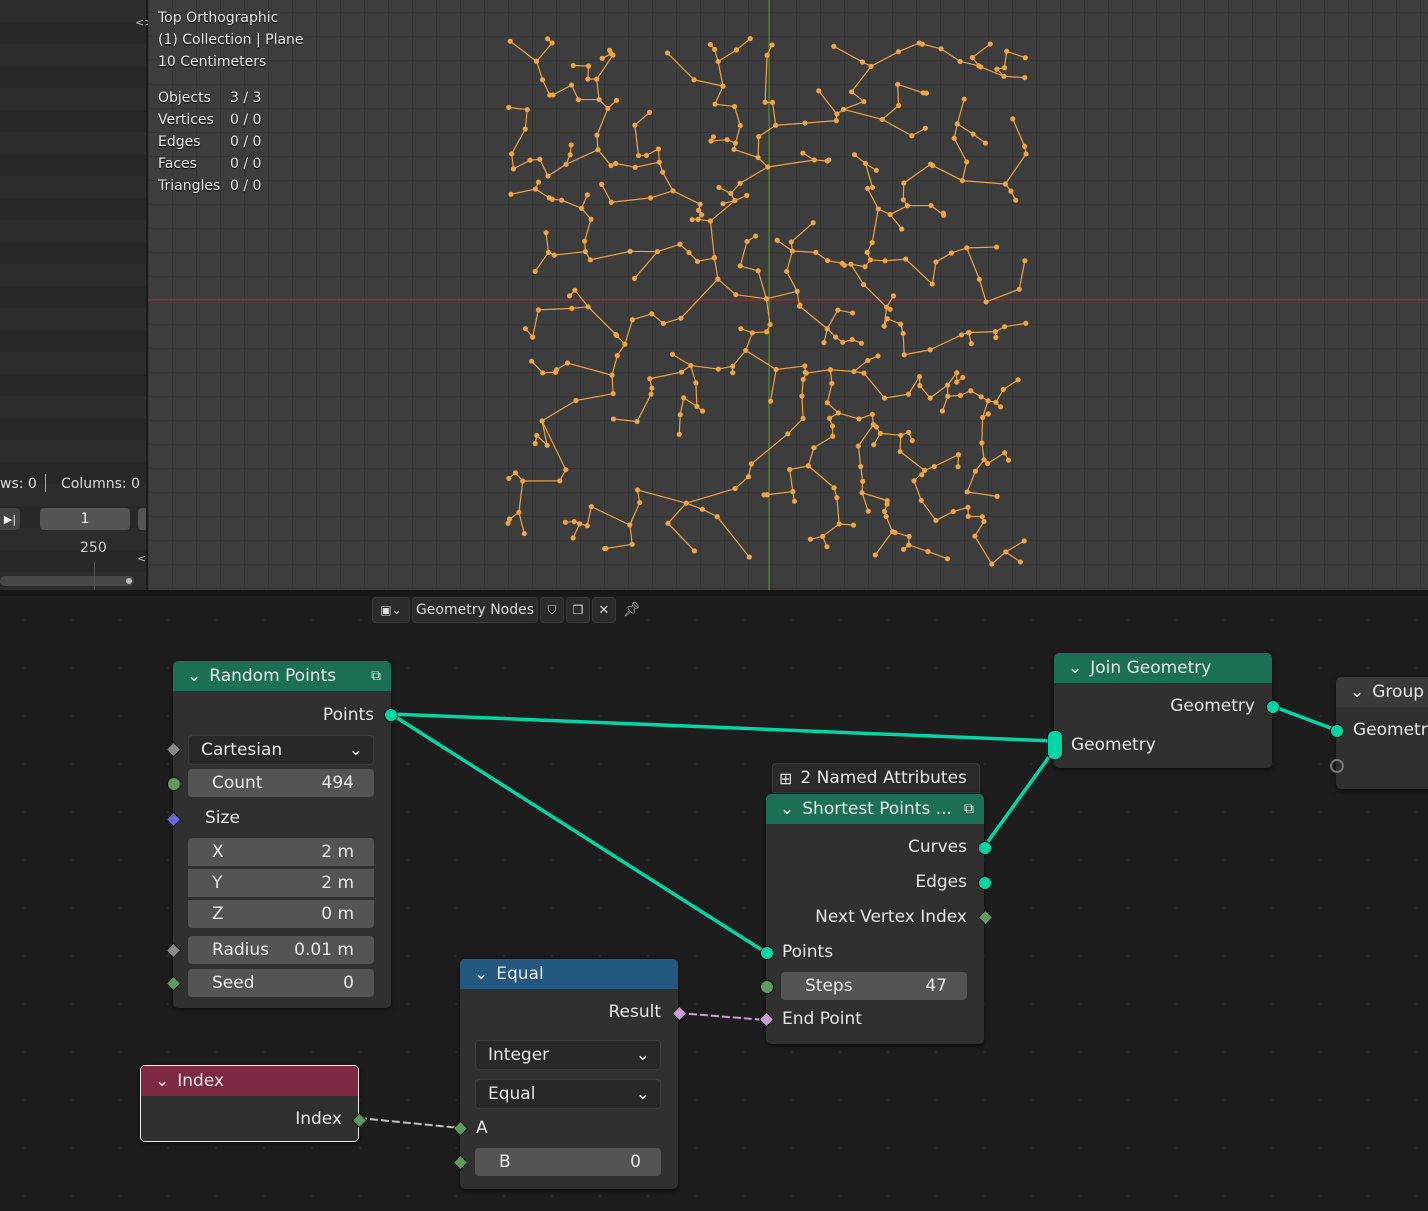 This screenshot has width=1428, height=1211. Describe the element at coordinates (249, 1081) in the screenshot. I see `node-header: ⌄ Index` at that location.